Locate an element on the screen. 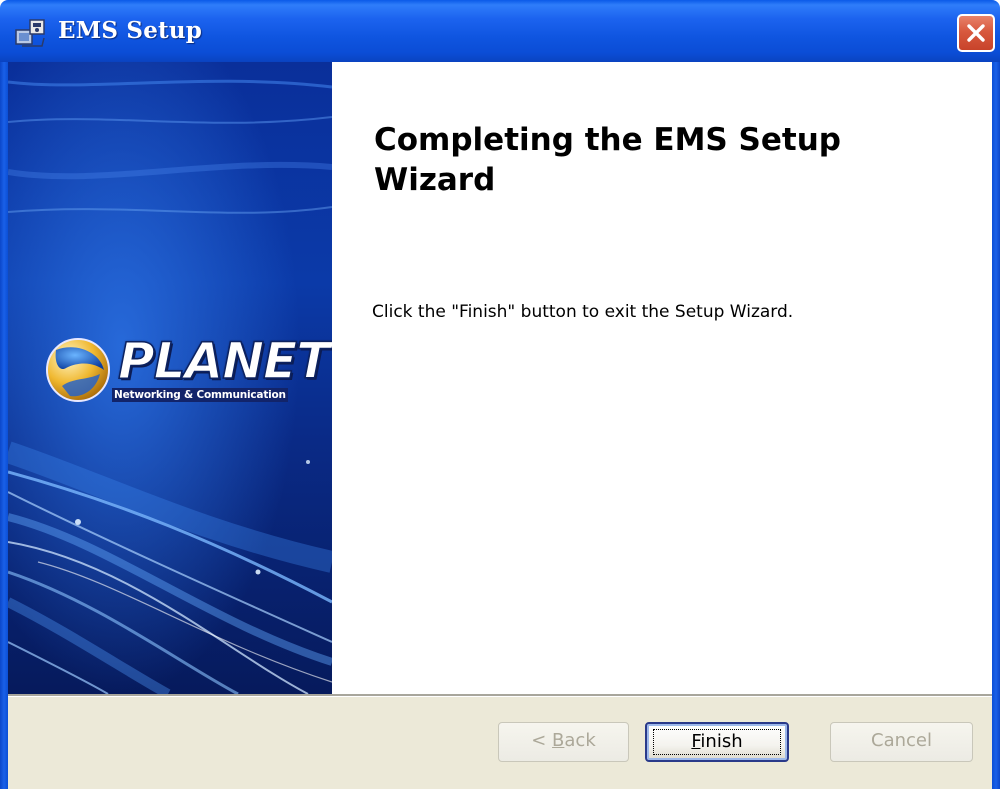  close-icon is located at coordinates (976, 33).